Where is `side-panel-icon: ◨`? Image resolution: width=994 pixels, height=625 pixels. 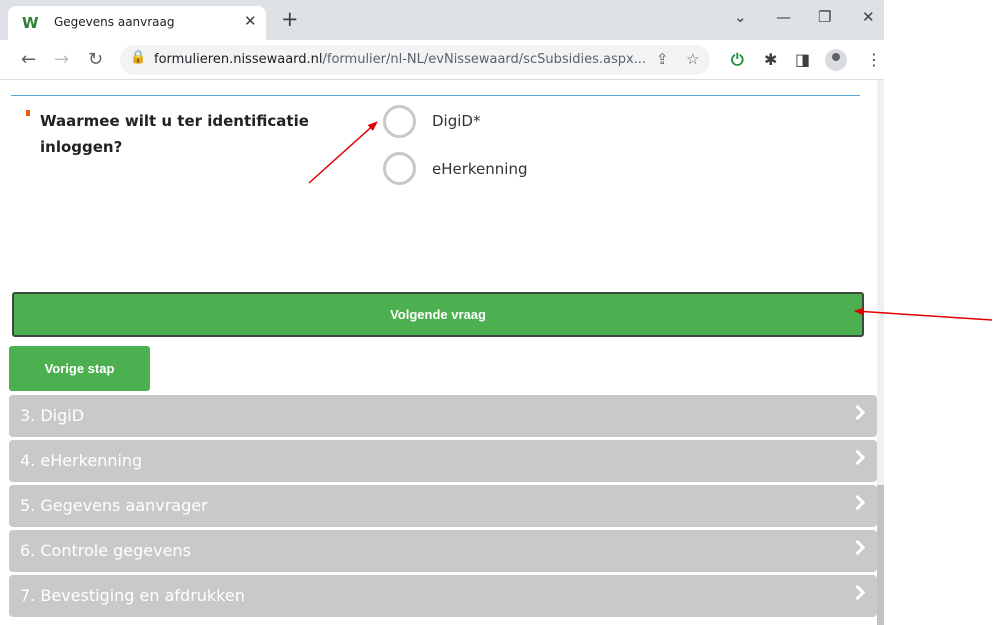 side-panel-icon: ◨ is located at coordinates (802, 59).